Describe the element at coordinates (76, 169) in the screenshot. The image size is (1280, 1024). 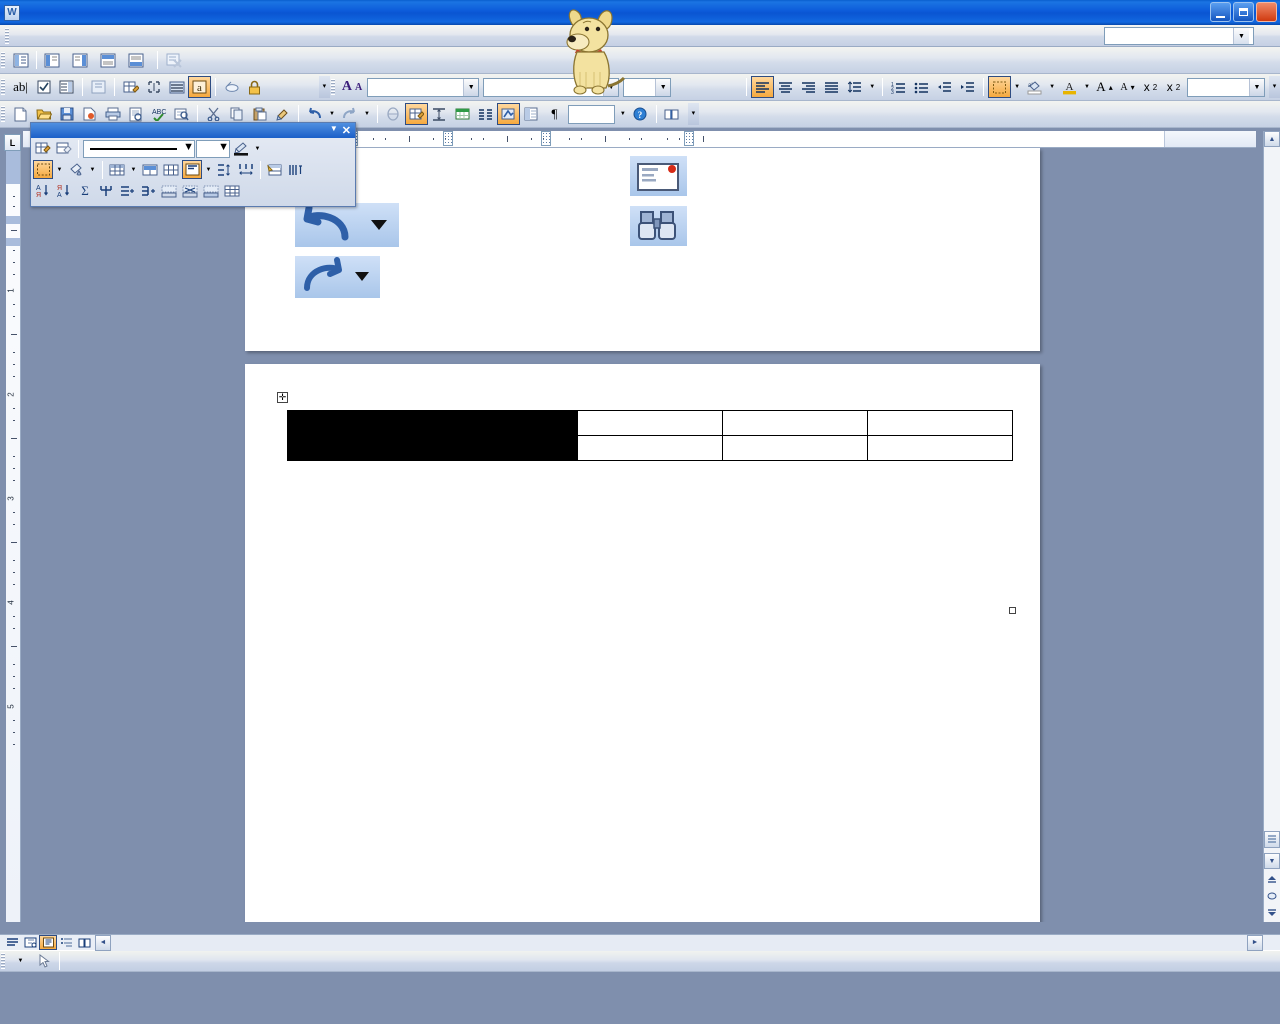
I see `shading-color-icon` at that location.